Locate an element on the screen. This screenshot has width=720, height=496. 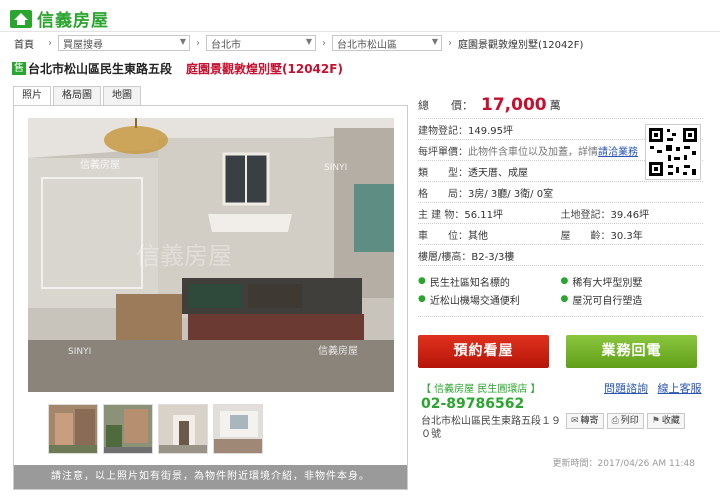
parking-label: 車 位： is located at coordinates (443, 236).